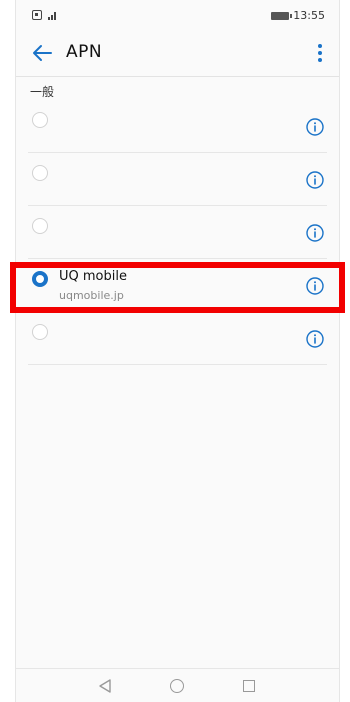  I want to click on nav-recent-icon, so click(249, 686).